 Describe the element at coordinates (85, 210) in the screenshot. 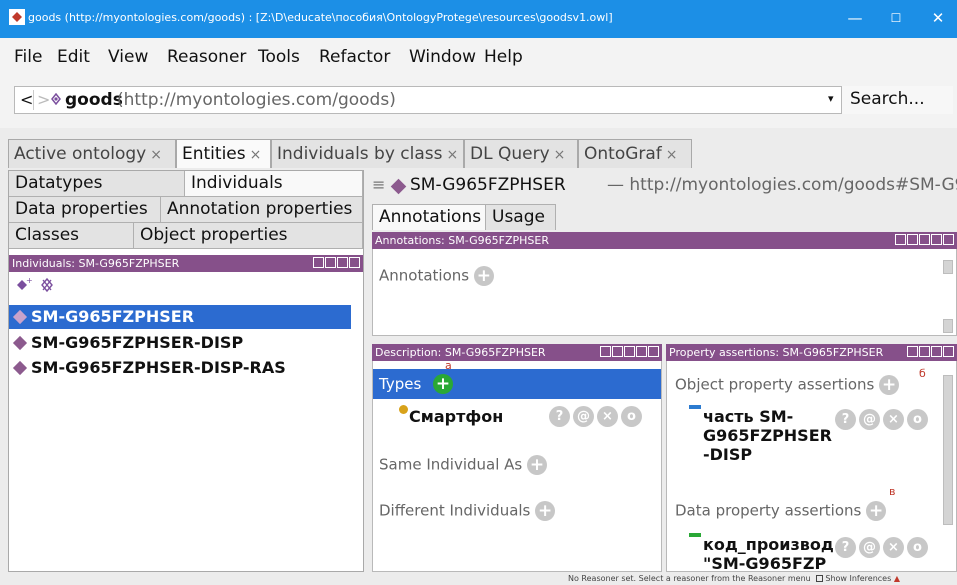

I see `subtab-data-properties: Data properties` at that location.